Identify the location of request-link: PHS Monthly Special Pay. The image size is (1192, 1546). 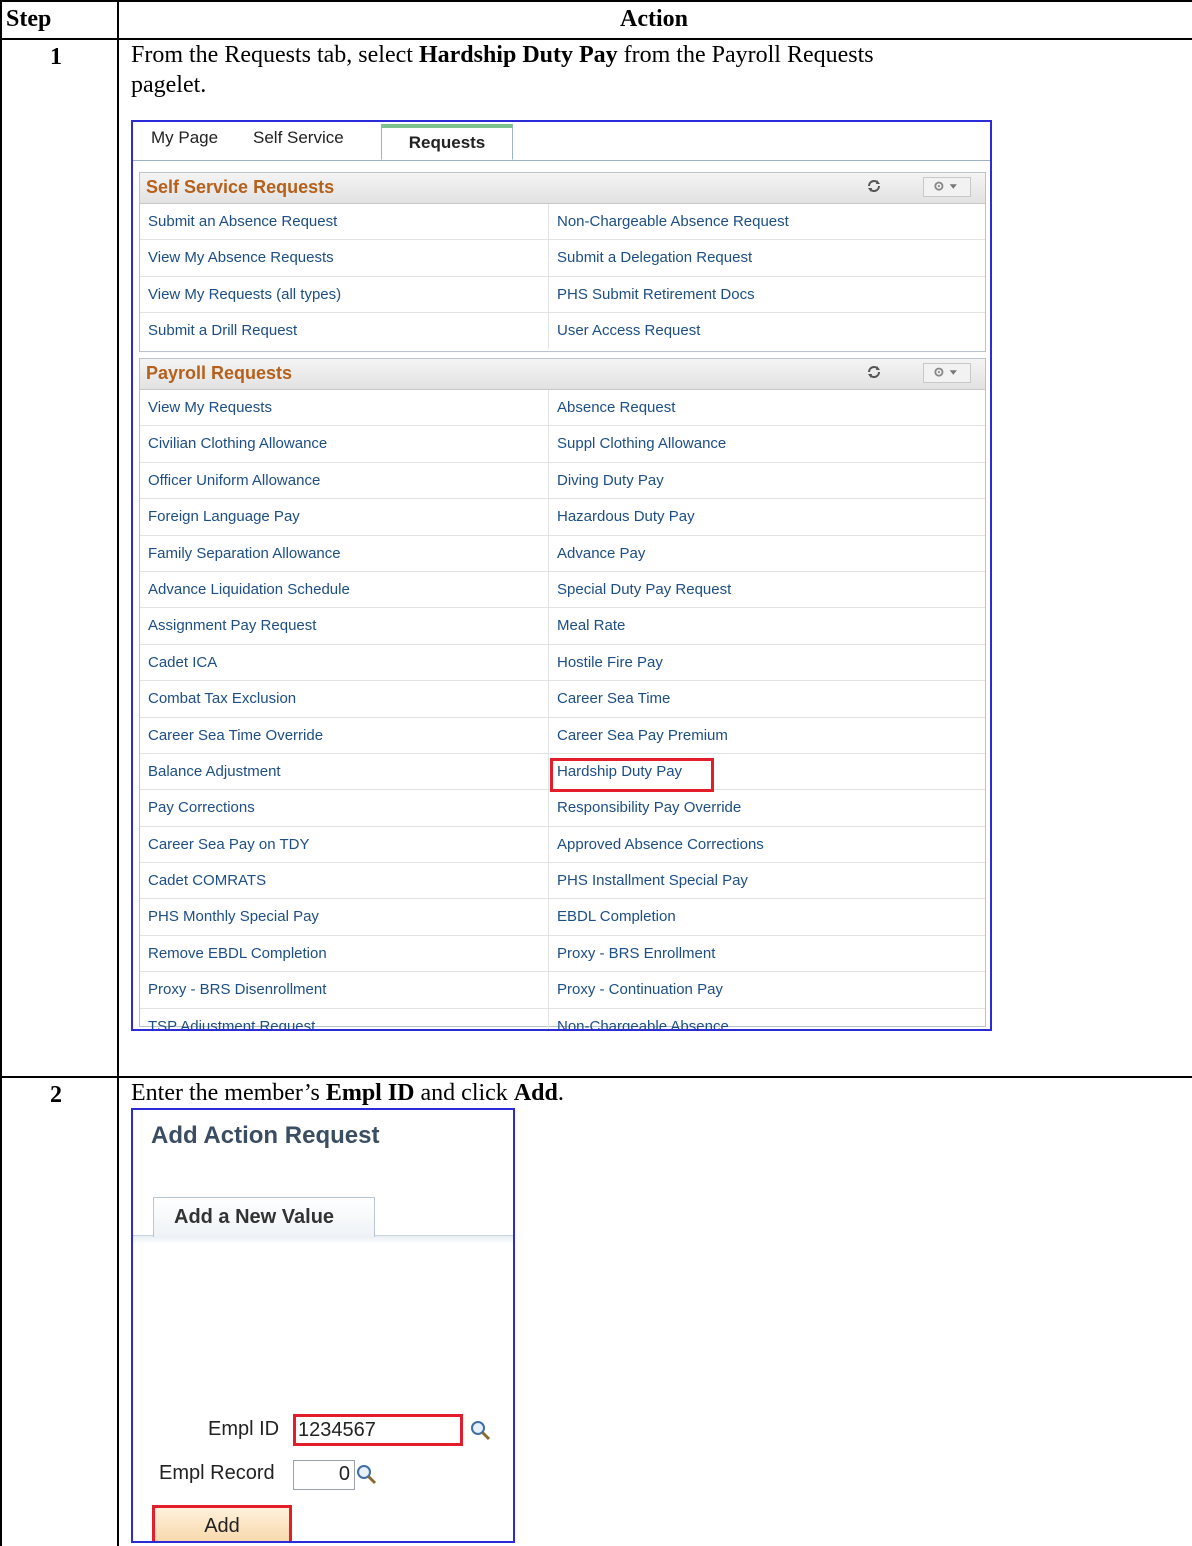
(344, 917).